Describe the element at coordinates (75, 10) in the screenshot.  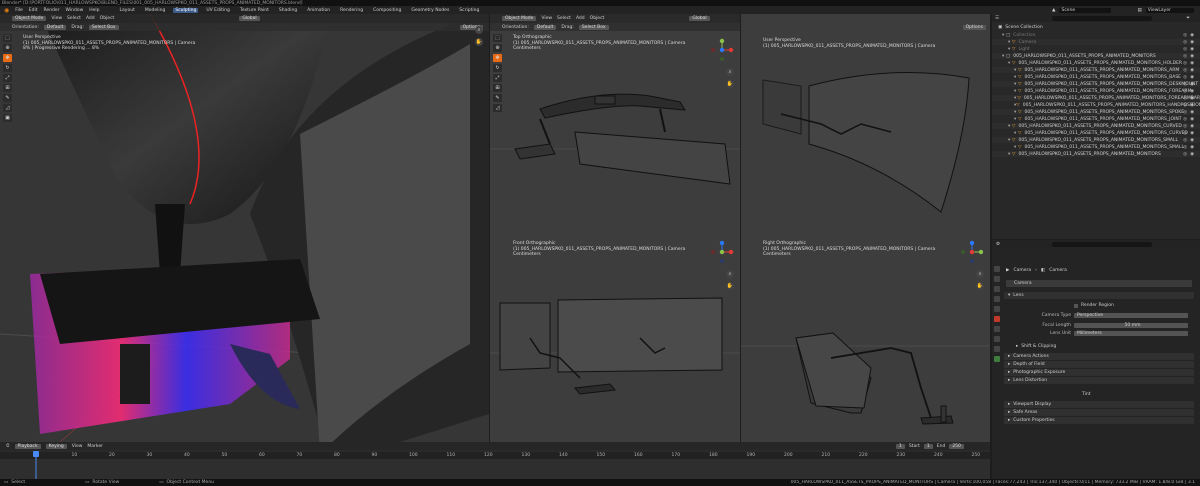
I see `menu-window: Window` at that location.